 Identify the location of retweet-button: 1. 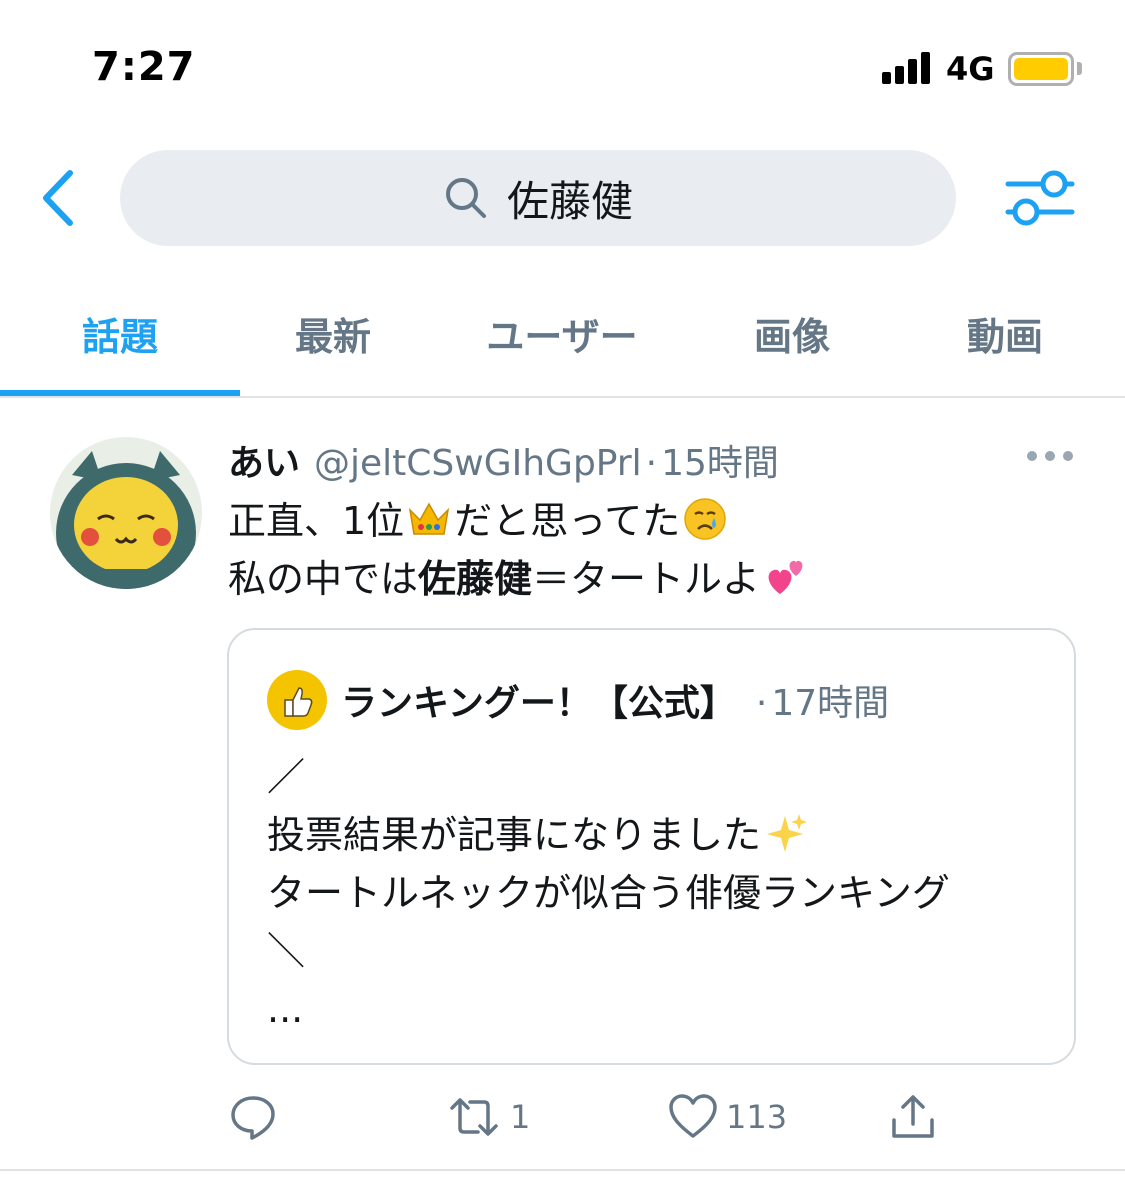
(488, 1117).